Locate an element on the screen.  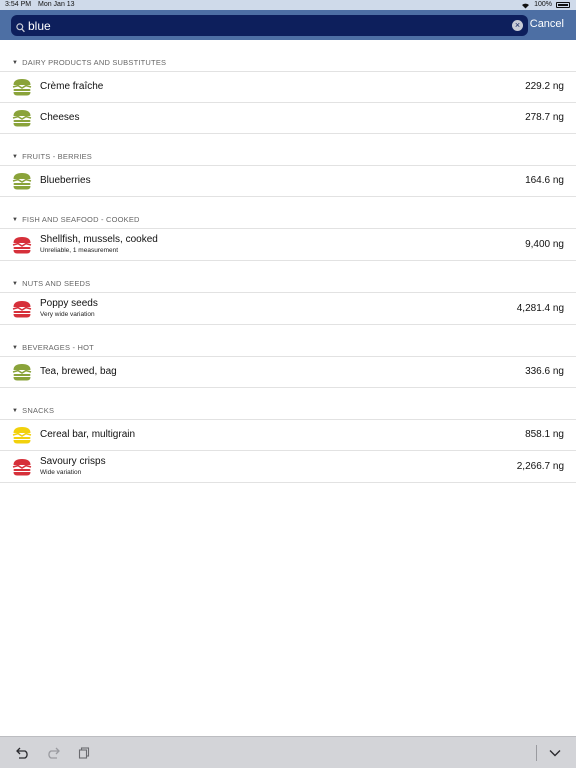
section-title: DAIRY PRODUCTS AND SUBSTITUTES is located at coordinates (94, 62).